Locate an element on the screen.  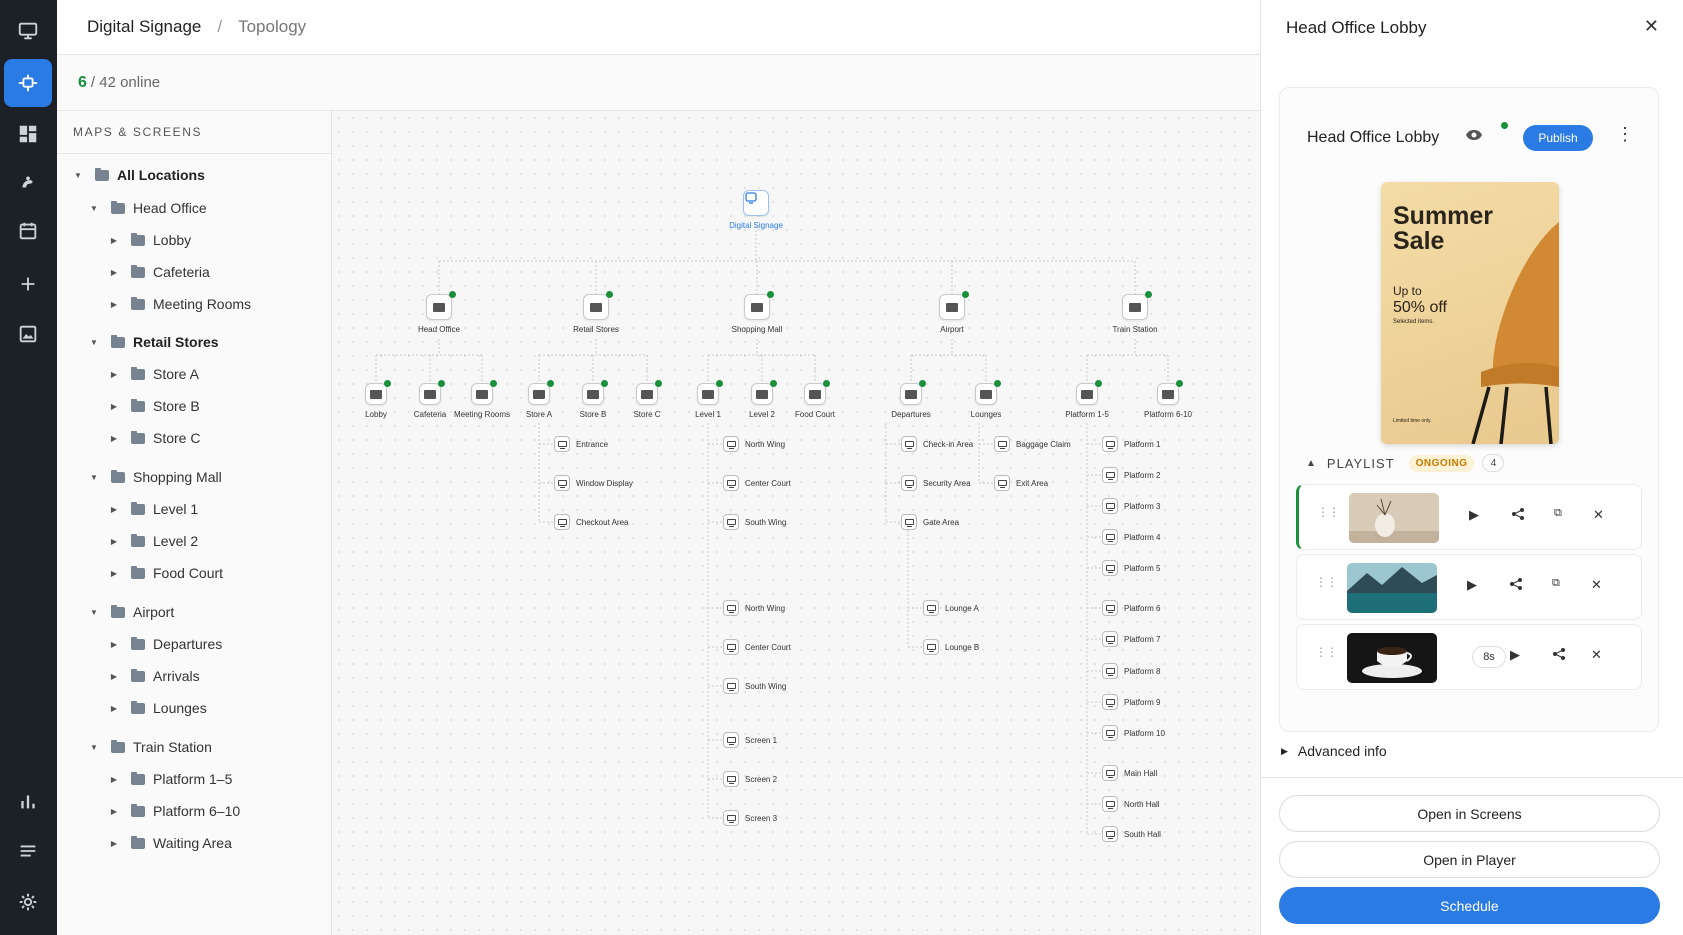
screen-node: Platform 1 is located at coordinates (1131, 444).